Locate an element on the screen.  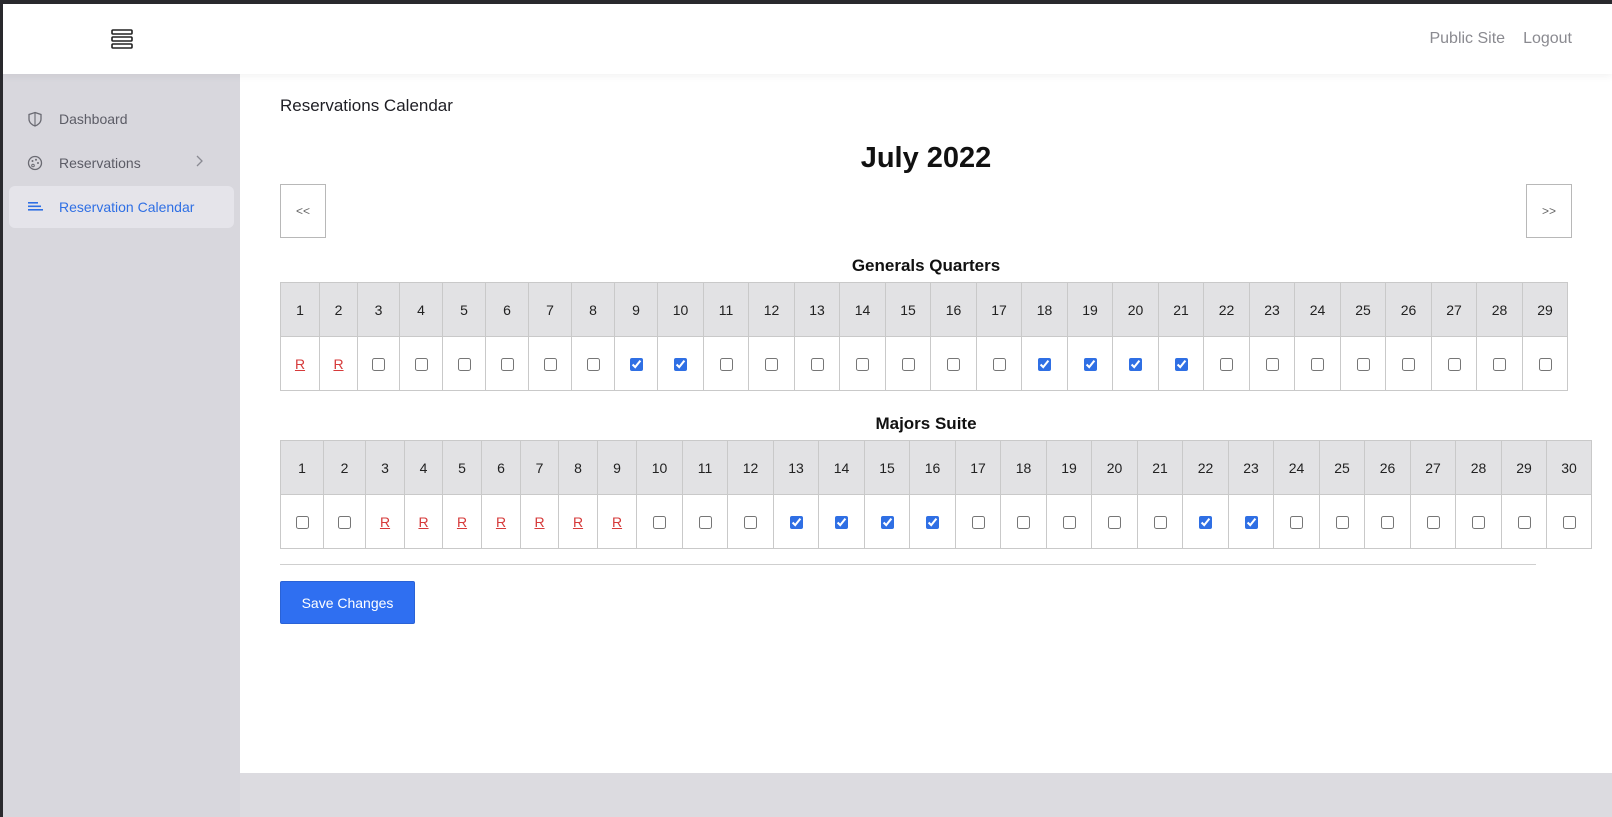
menu-toggle-icon is located at coordinates (122, 39).